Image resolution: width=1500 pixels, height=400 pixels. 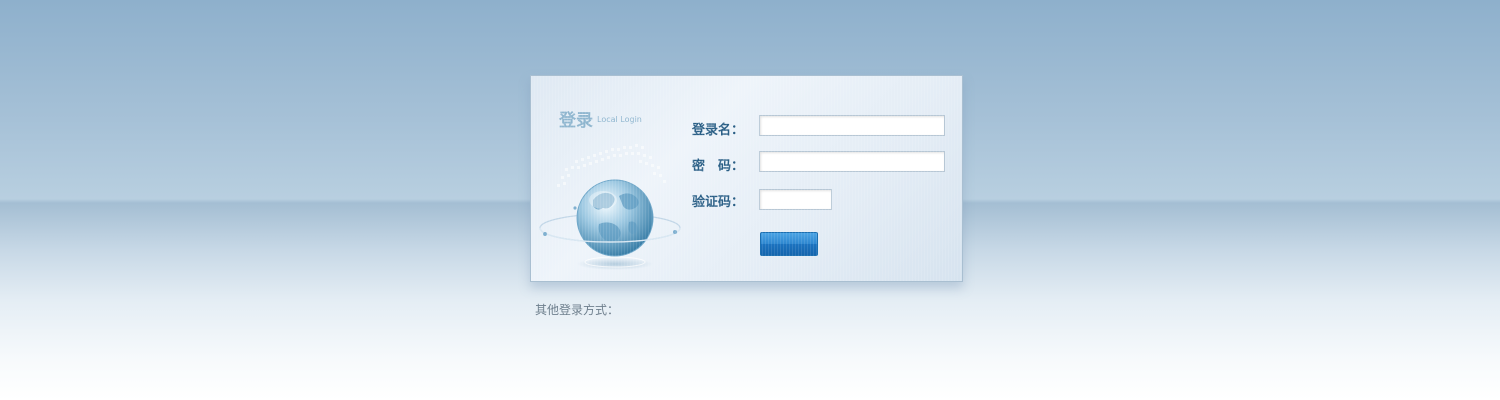 What do you see at coordinates (576, 121) in the screenshot?
I see `login-title: 登录` at bounding box center [576, 121].